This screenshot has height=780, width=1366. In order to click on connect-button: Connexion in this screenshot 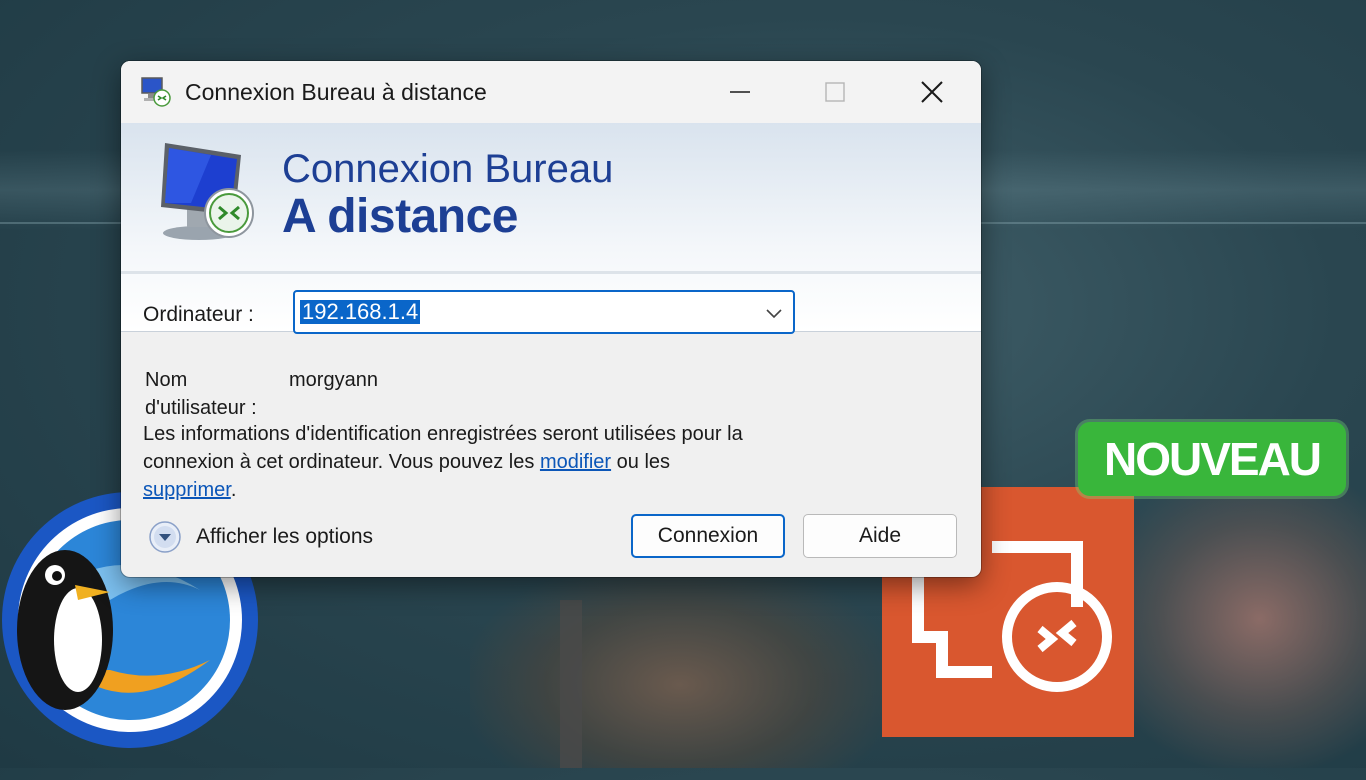, I will do `click(708, 536)`.